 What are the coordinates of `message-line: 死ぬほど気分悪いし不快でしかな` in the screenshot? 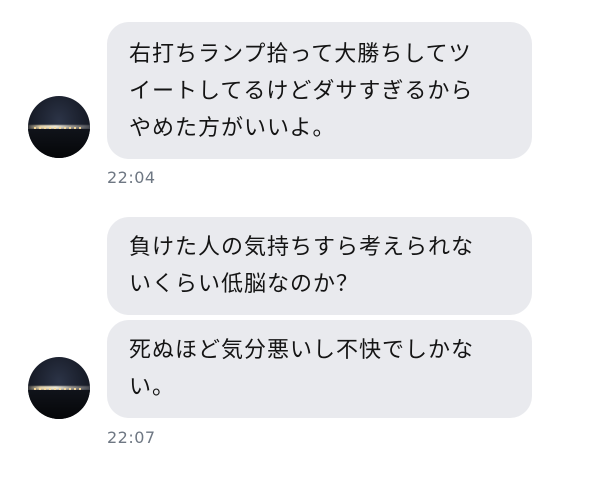 It's located at (302, 350).